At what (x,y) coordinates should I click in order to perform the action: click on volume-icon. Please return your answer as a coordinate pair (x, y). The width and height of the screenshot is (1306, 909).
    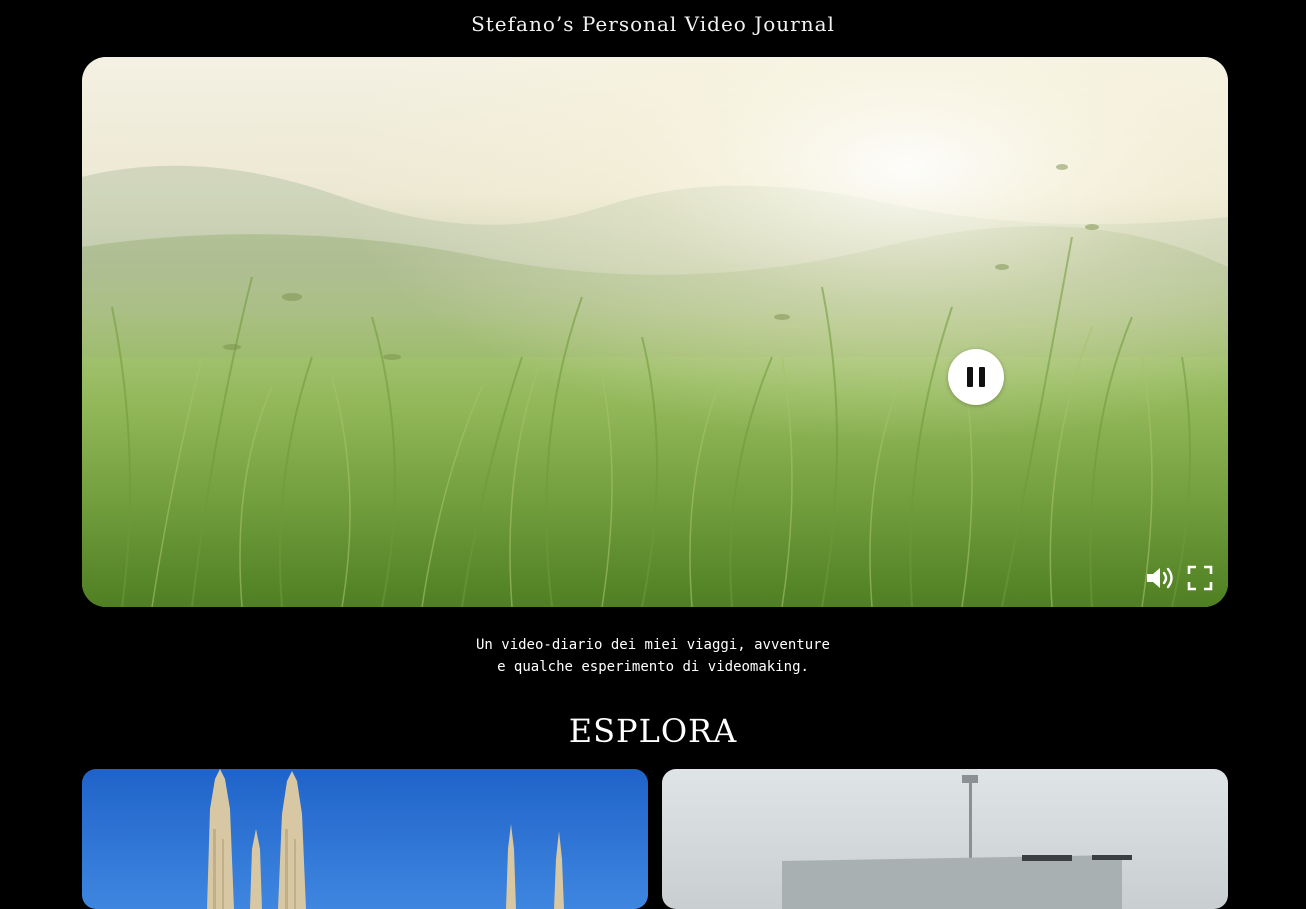
    Looking at the image, I should click on (1160, 578).